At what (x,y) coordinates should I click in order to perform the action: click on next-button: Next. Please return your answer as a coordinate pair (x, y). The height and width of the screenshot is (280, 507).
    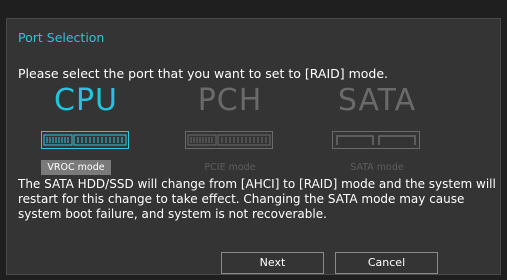
    Looking at the image, I should click on (272, 263).